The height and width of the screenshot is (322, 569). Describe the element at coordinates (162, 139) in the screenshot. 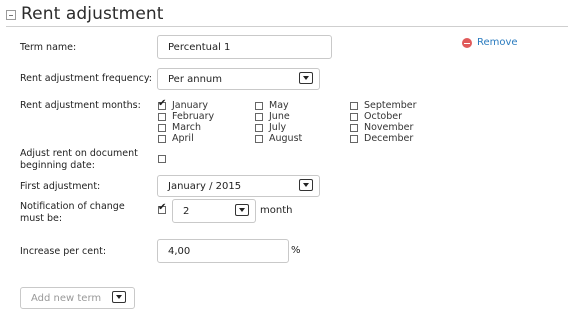

I see `month-checkbox-april` at that location.